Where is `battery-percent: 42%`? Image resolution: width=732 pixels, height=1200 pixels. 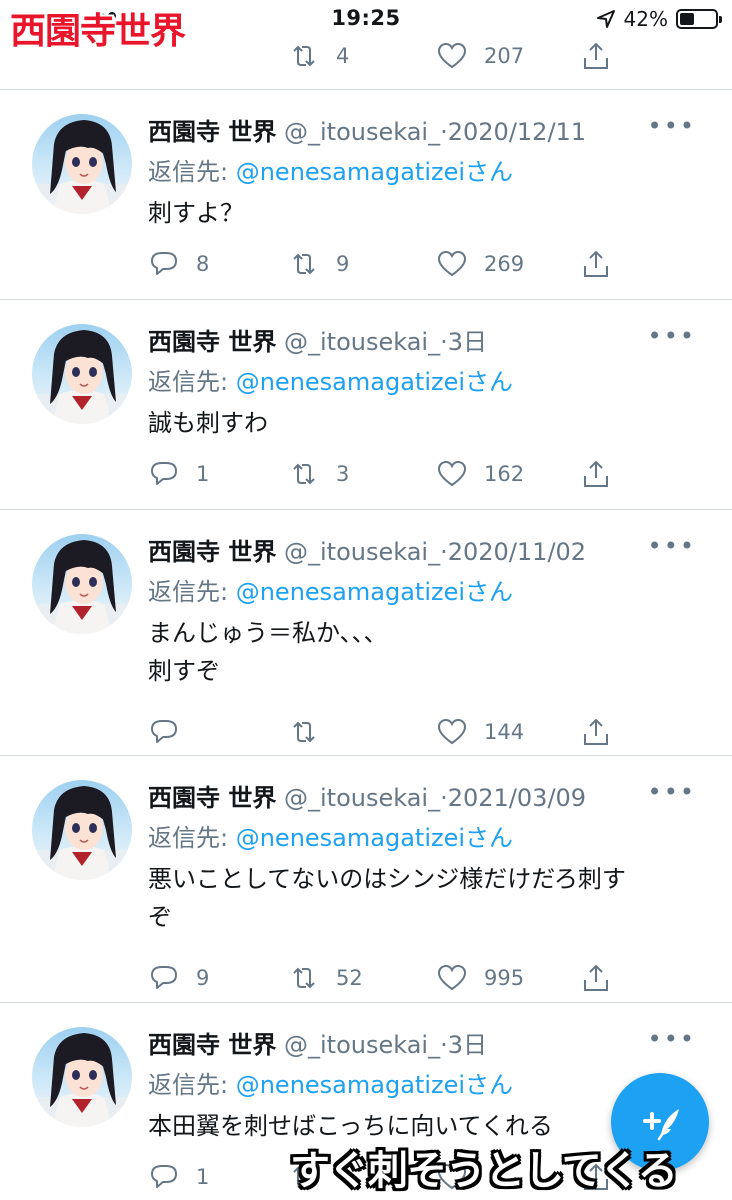
battery-percent: 42% is located at coordinates (645, 19).